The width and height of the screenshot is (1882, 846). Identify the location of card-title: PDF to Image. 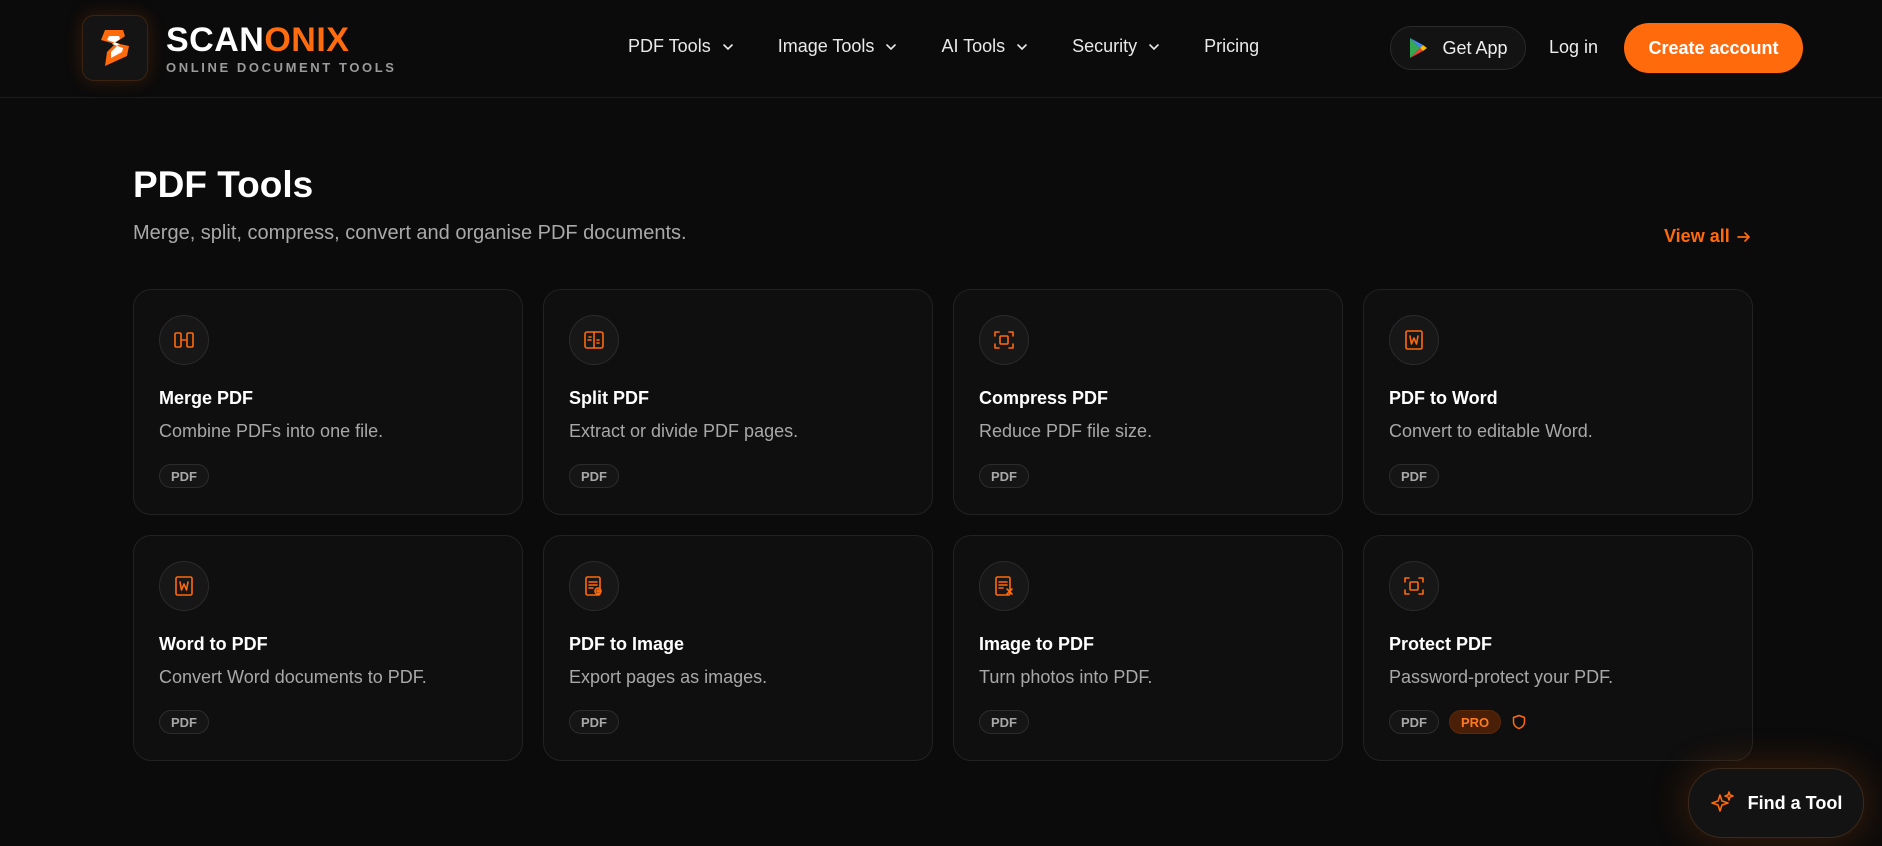
(627, 644).